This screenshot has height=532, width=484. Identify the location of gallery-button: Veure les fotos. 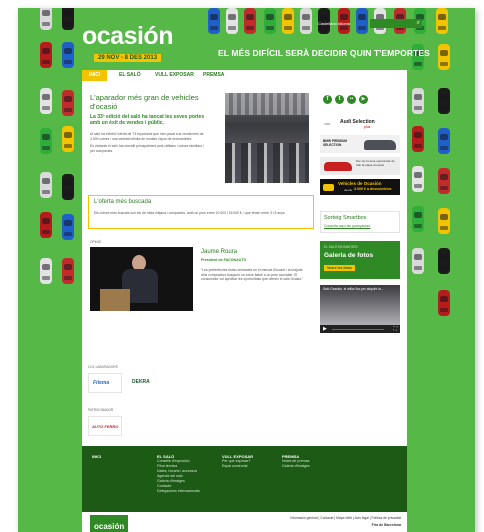
(339, 268).